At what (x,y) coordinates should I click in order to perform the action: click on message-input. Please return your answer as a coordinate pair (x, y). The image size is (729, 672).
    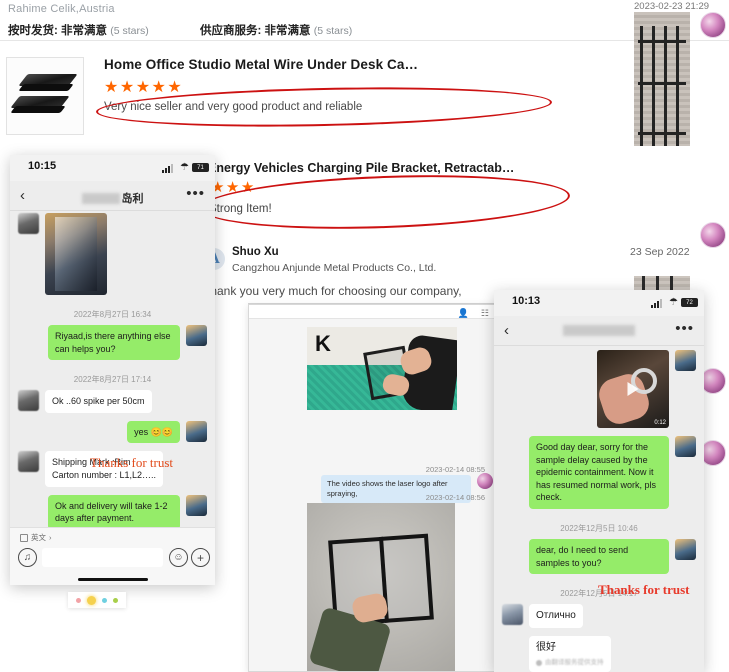
    Looking at the image, I should click on (102, 557).